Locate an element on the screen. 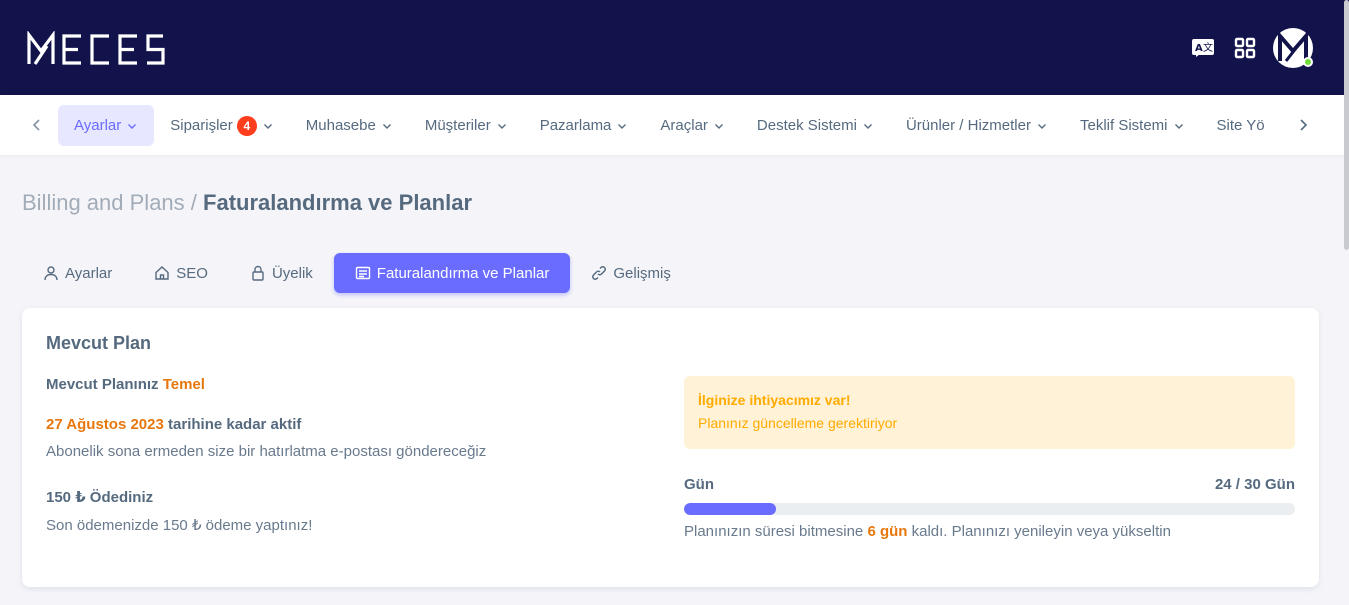 The height and width of the screenshot is (605, 1349). progress-header: Gün 24 / 30 Gün is located at coordinates (989, 484).